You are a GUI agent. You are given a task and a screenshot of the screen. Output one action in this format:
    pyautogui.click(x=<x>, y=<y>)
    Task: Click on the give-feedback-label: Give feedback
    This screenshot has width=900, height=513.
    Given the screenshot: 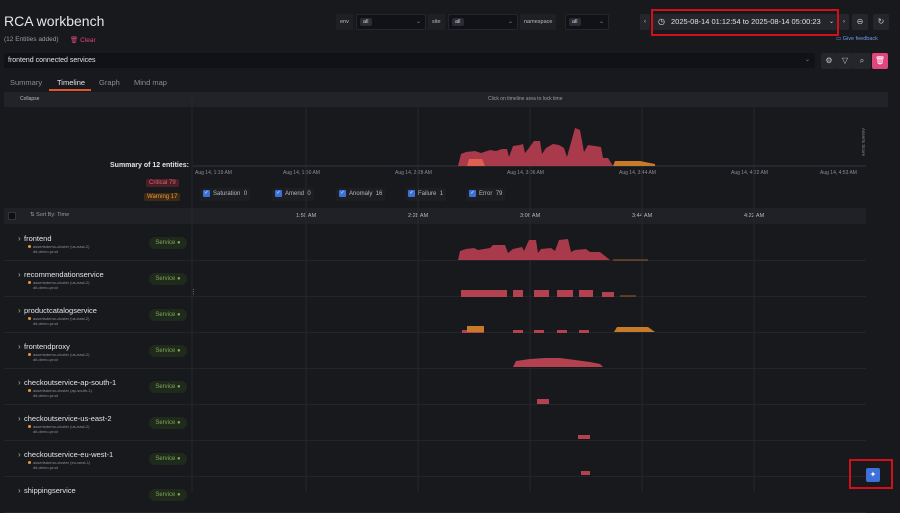 What is the action you would take?
    pyautogui.click(x=860, y=39)
    